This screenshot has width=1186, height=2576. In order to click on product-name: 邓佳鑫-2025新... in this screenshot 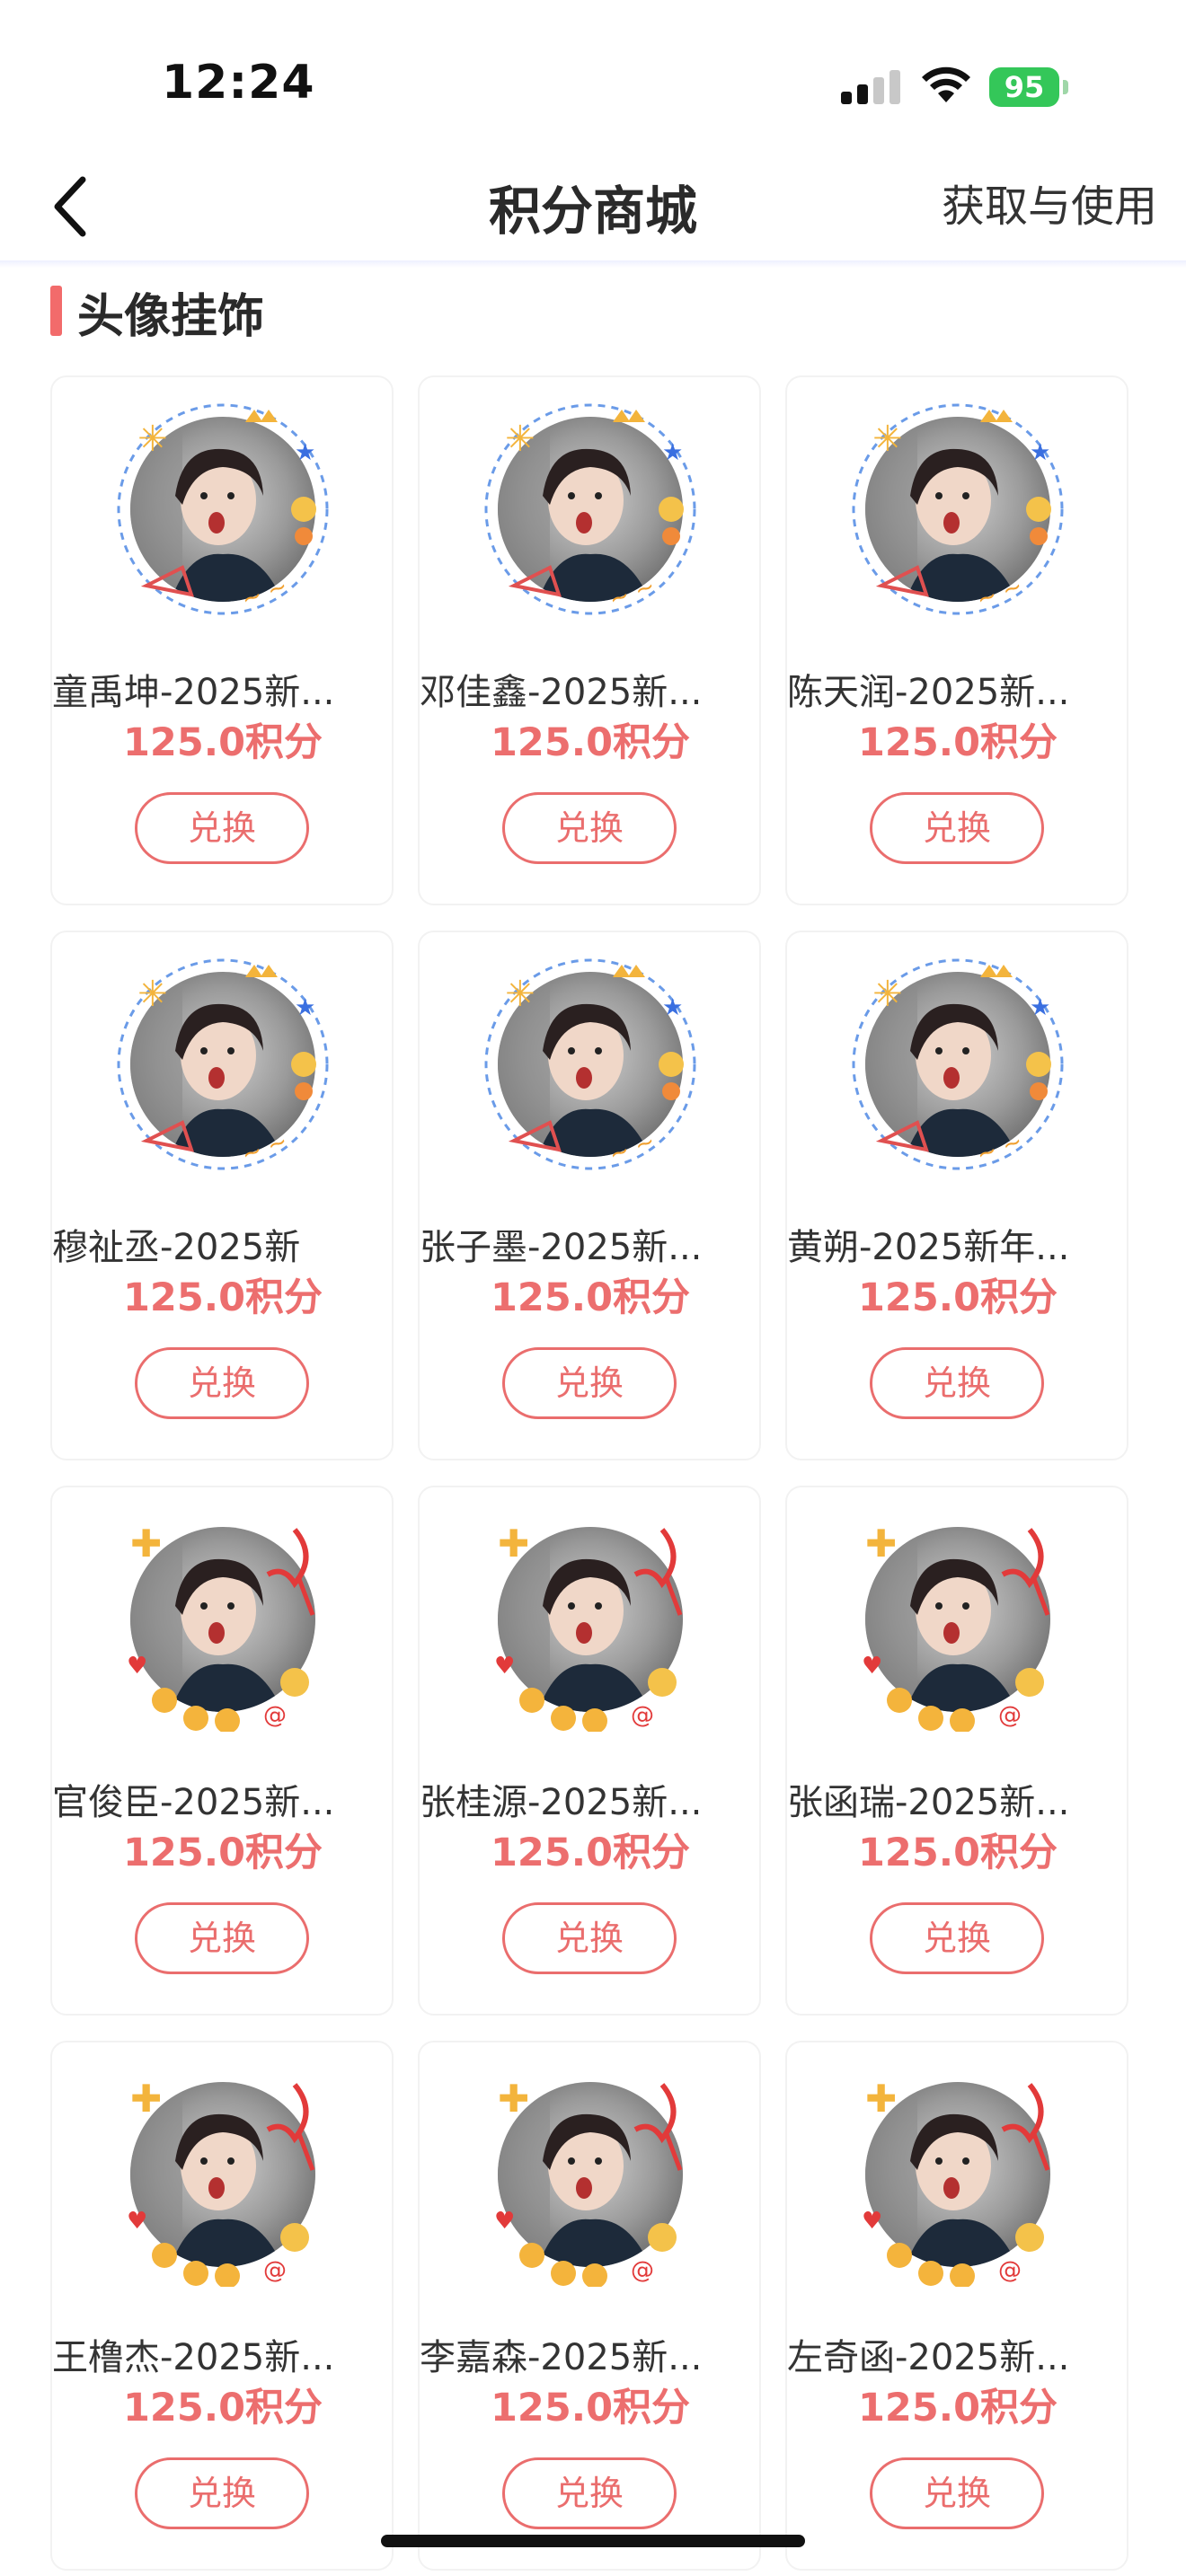, I will do `click(561, 692)`.